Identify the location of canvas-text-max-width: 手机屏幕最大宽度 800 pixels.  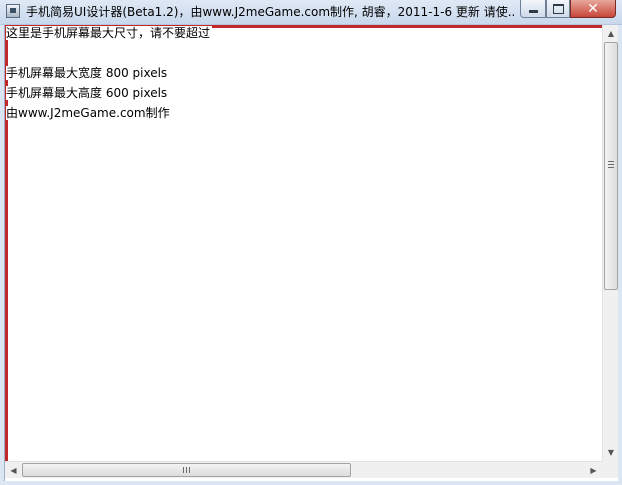
(88, 73).